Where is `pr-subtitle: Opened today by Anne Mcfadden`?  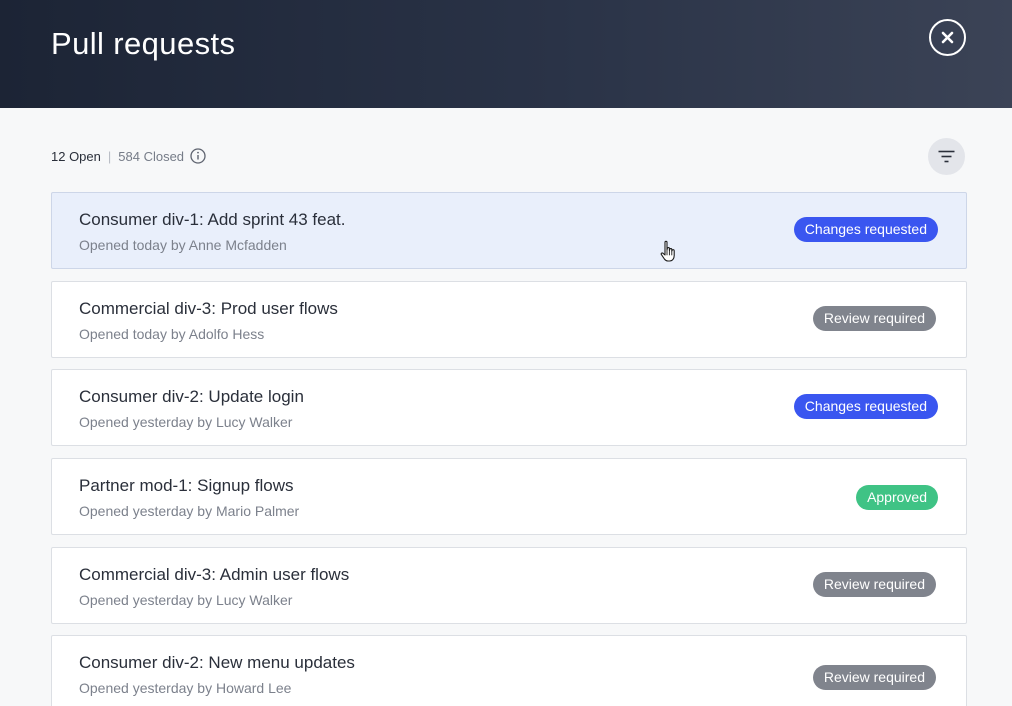 pr-subtitle: Opened today by Anne Mcfadden is located at coordinates (183, 245).